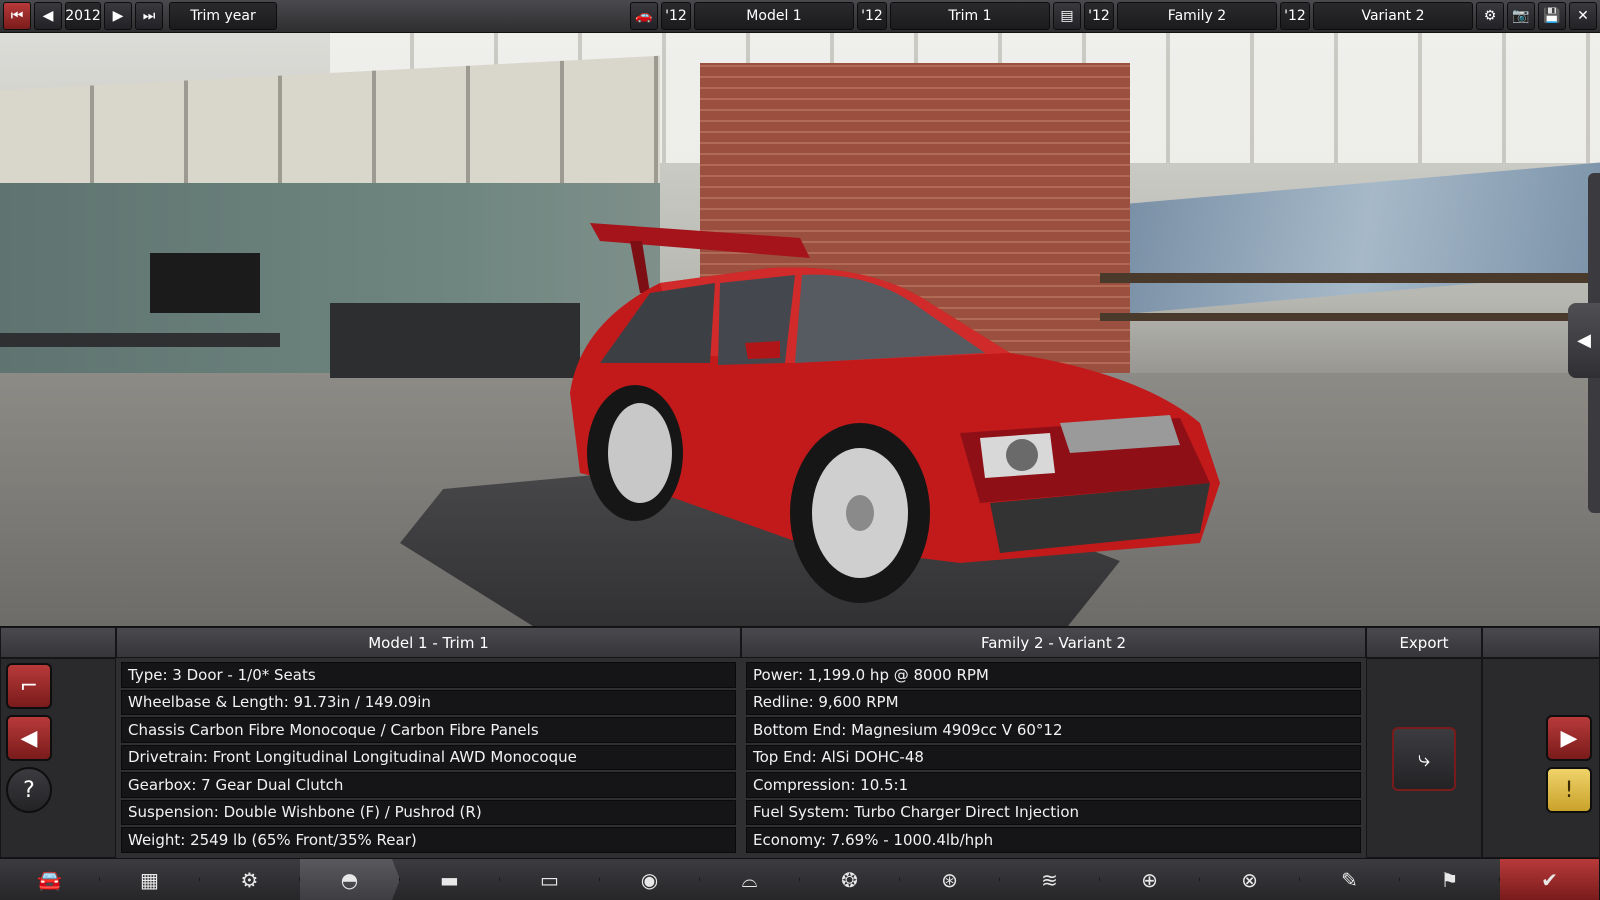  Describe the element at coordinates (140, 340) in the screenshot. I see `workbench` at that location.